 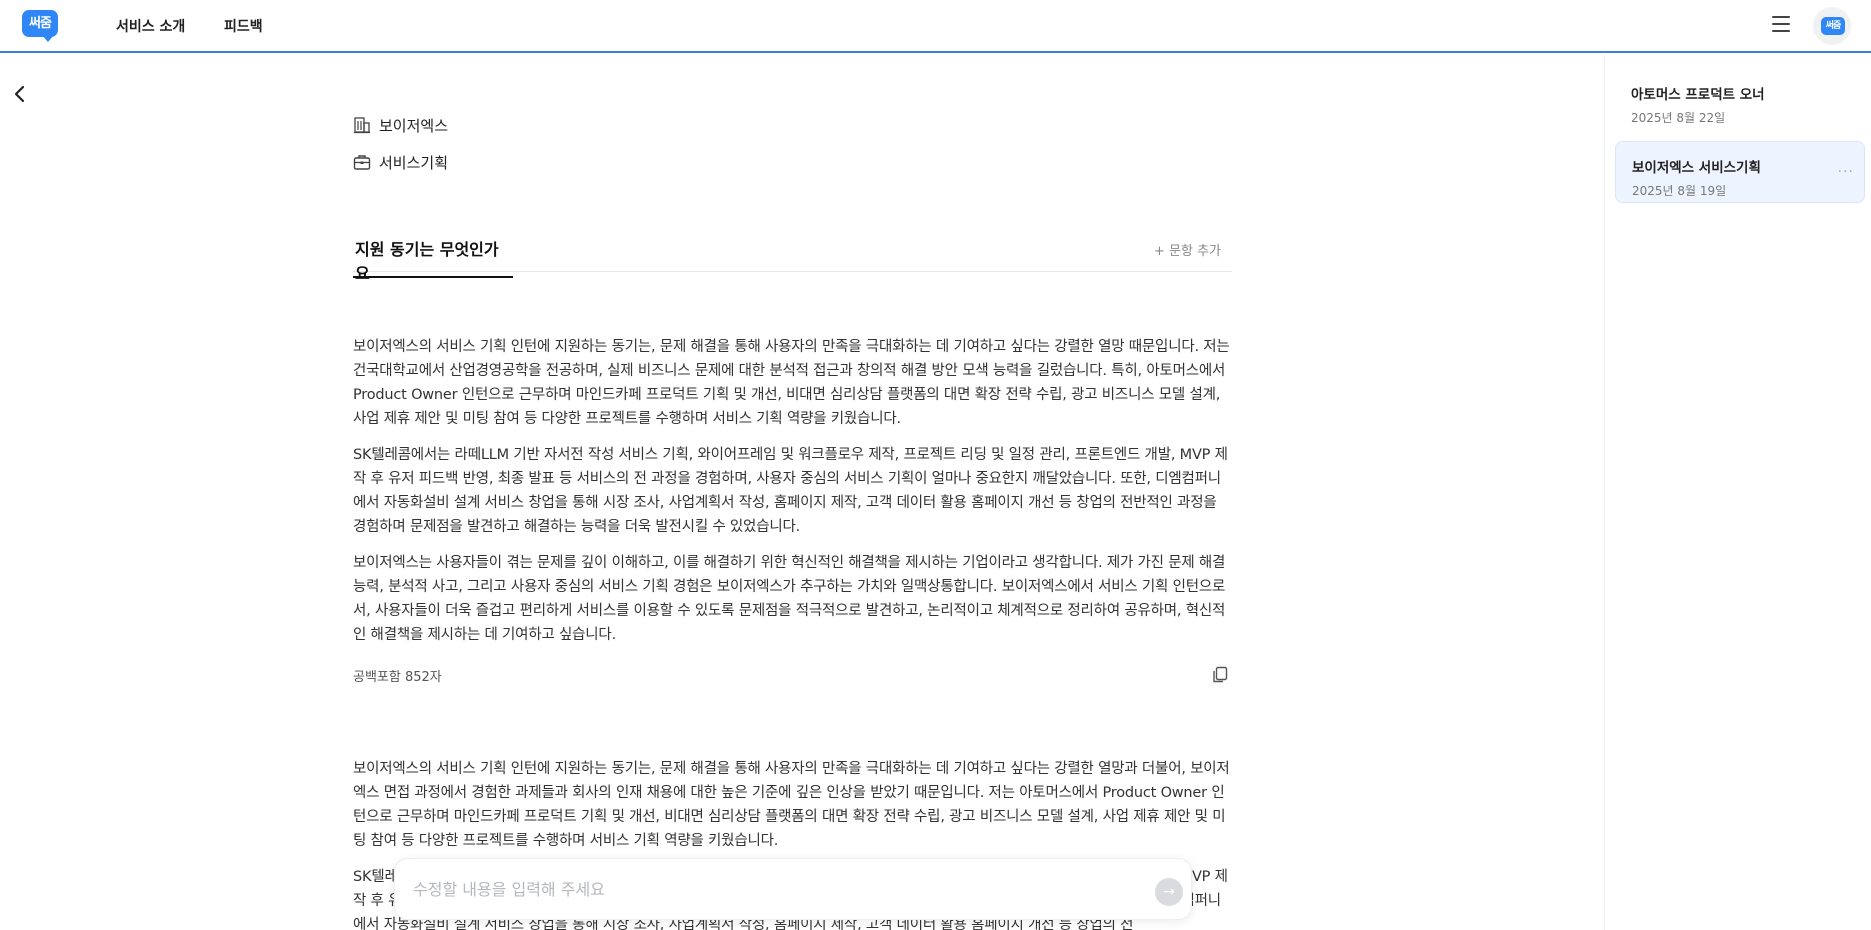 What do you see at coordinates (1678, 118) in the screenshot?
I see `document-date: 2025년 8월 22일` at bounding box center [1678, 118].